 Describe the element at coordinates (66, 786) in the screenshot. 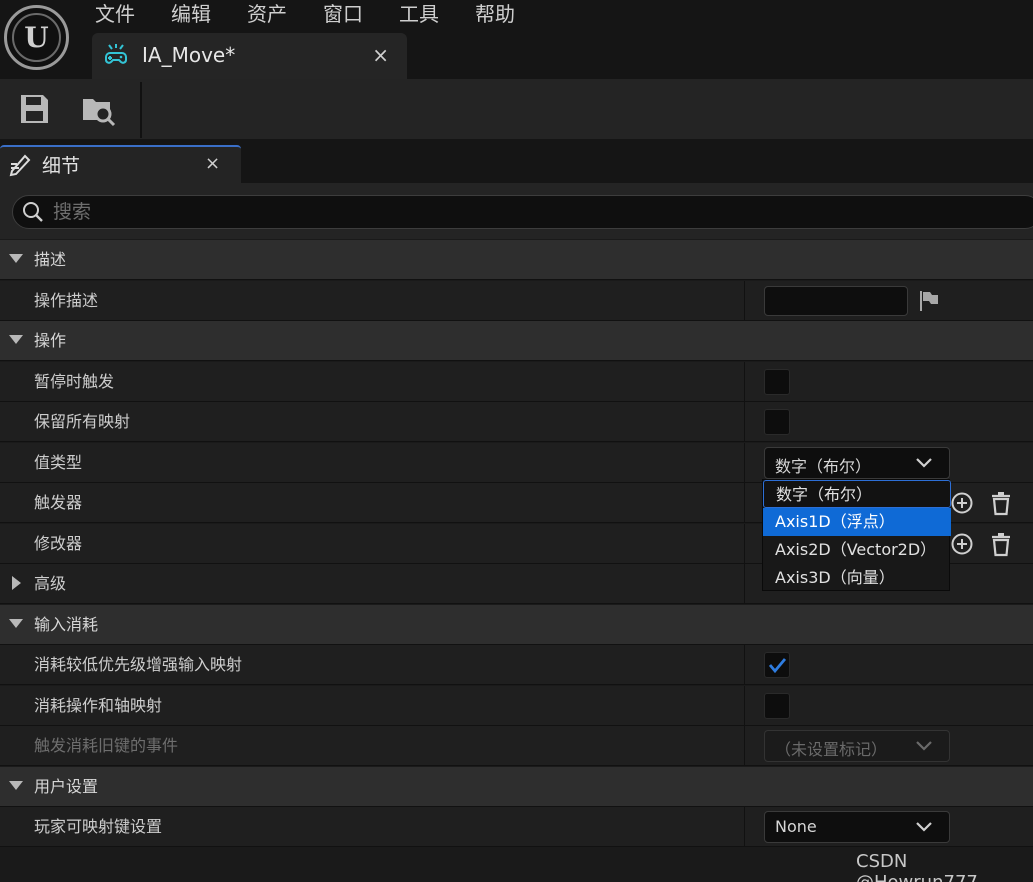

I see `category-label: 用户设置` at that location.